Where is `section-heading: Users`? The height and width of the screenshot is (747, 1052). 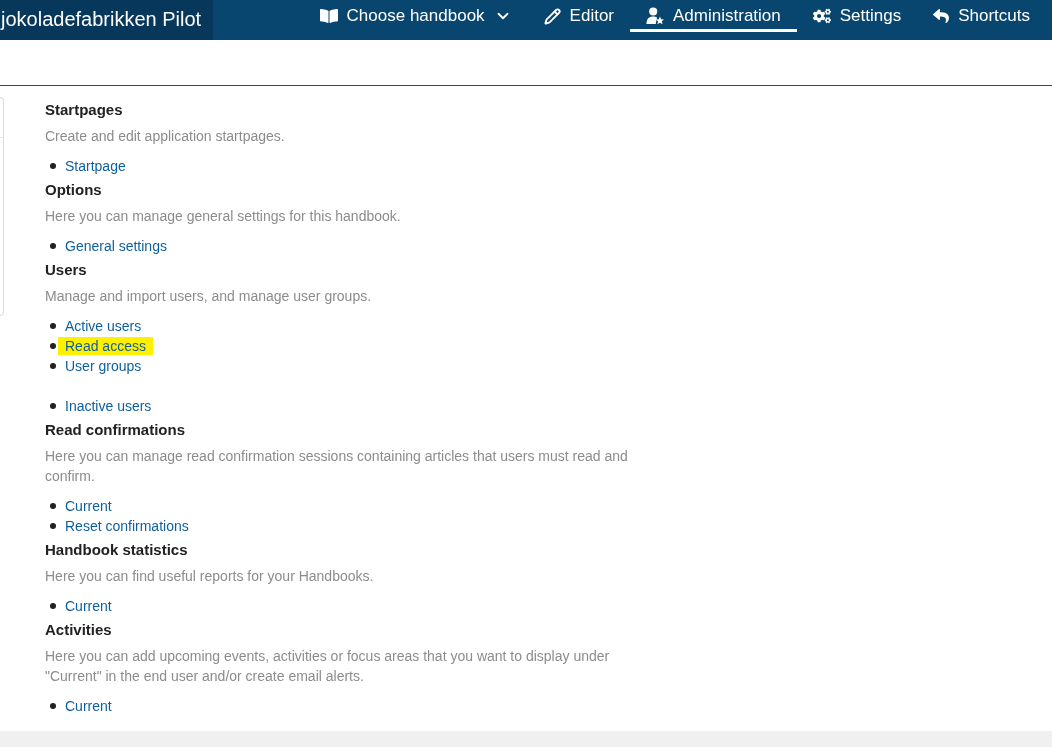
section-heading: Users is located at coordinates (66, 270).